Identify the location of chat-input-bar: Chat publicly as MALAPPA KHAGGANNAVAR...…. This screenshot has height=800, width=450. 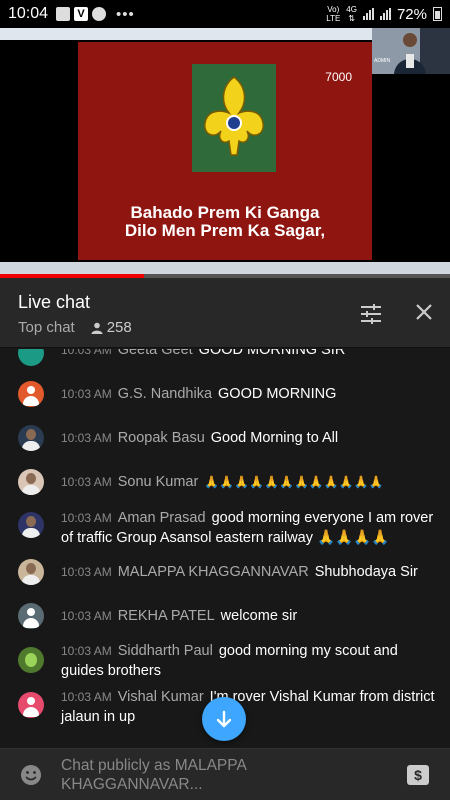
(225, 774).